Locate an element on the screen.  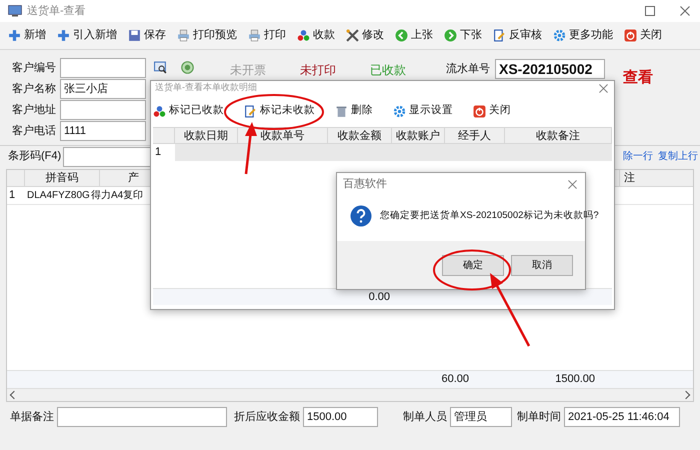
search-icon is located at coordinates (160, 67).